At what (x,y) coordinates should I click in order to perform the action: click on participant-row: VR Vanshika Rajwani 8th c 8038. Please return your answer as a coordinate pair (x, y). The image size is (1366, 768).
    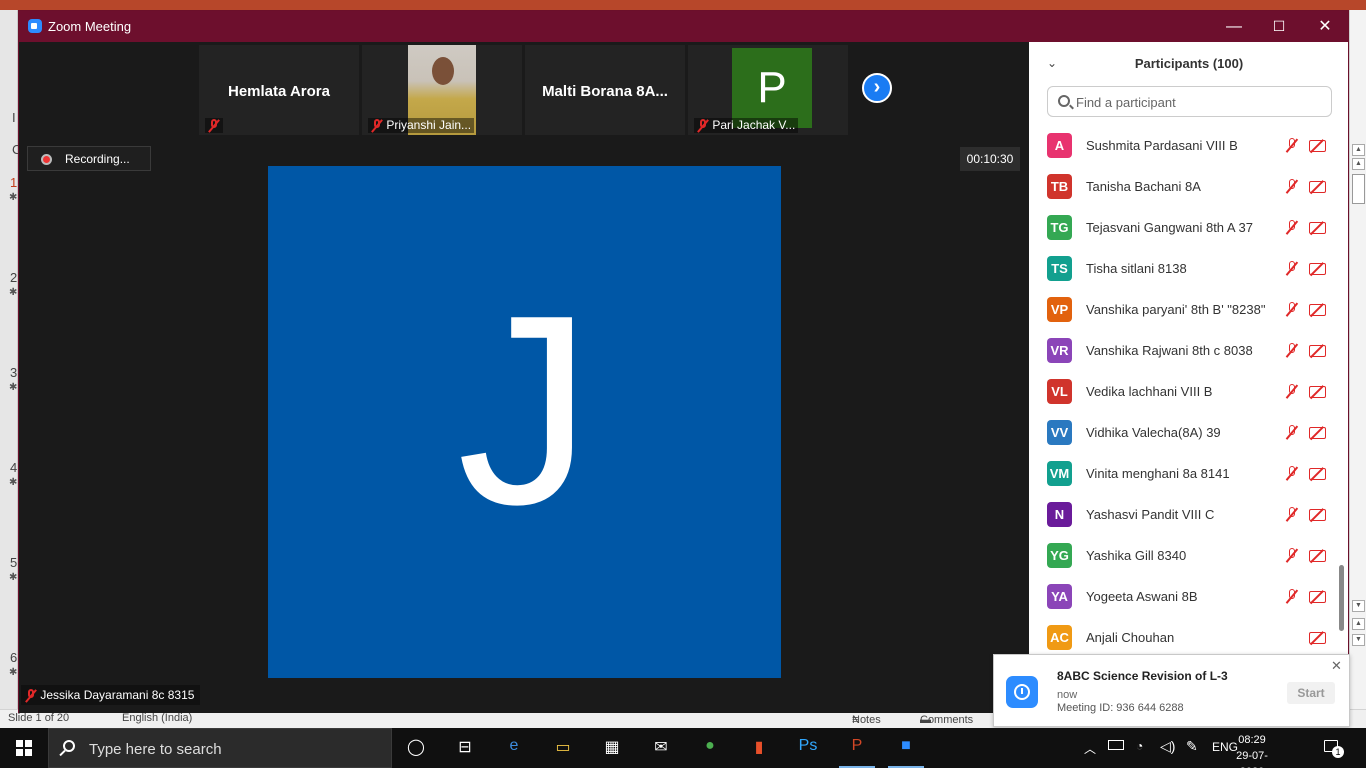
    Looking at the image, I should click on (1188, 350).